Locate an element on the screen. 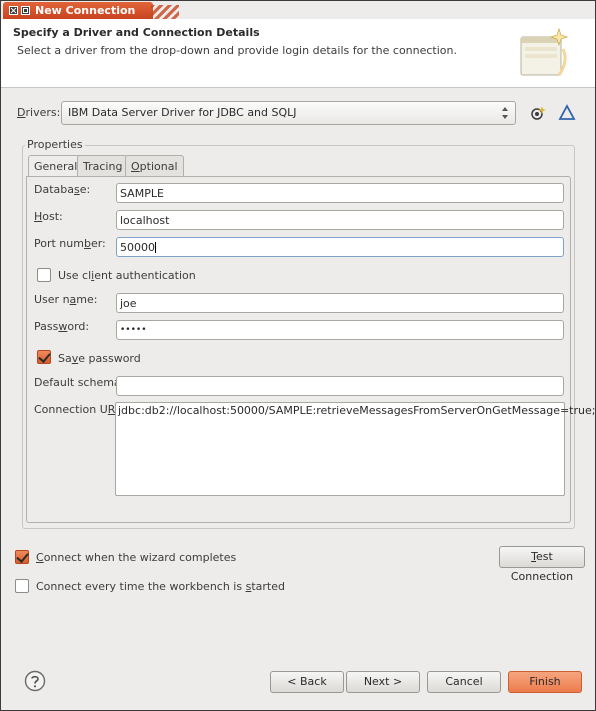  title-tab: New Connection Profile is located at coordinates (78, 18).